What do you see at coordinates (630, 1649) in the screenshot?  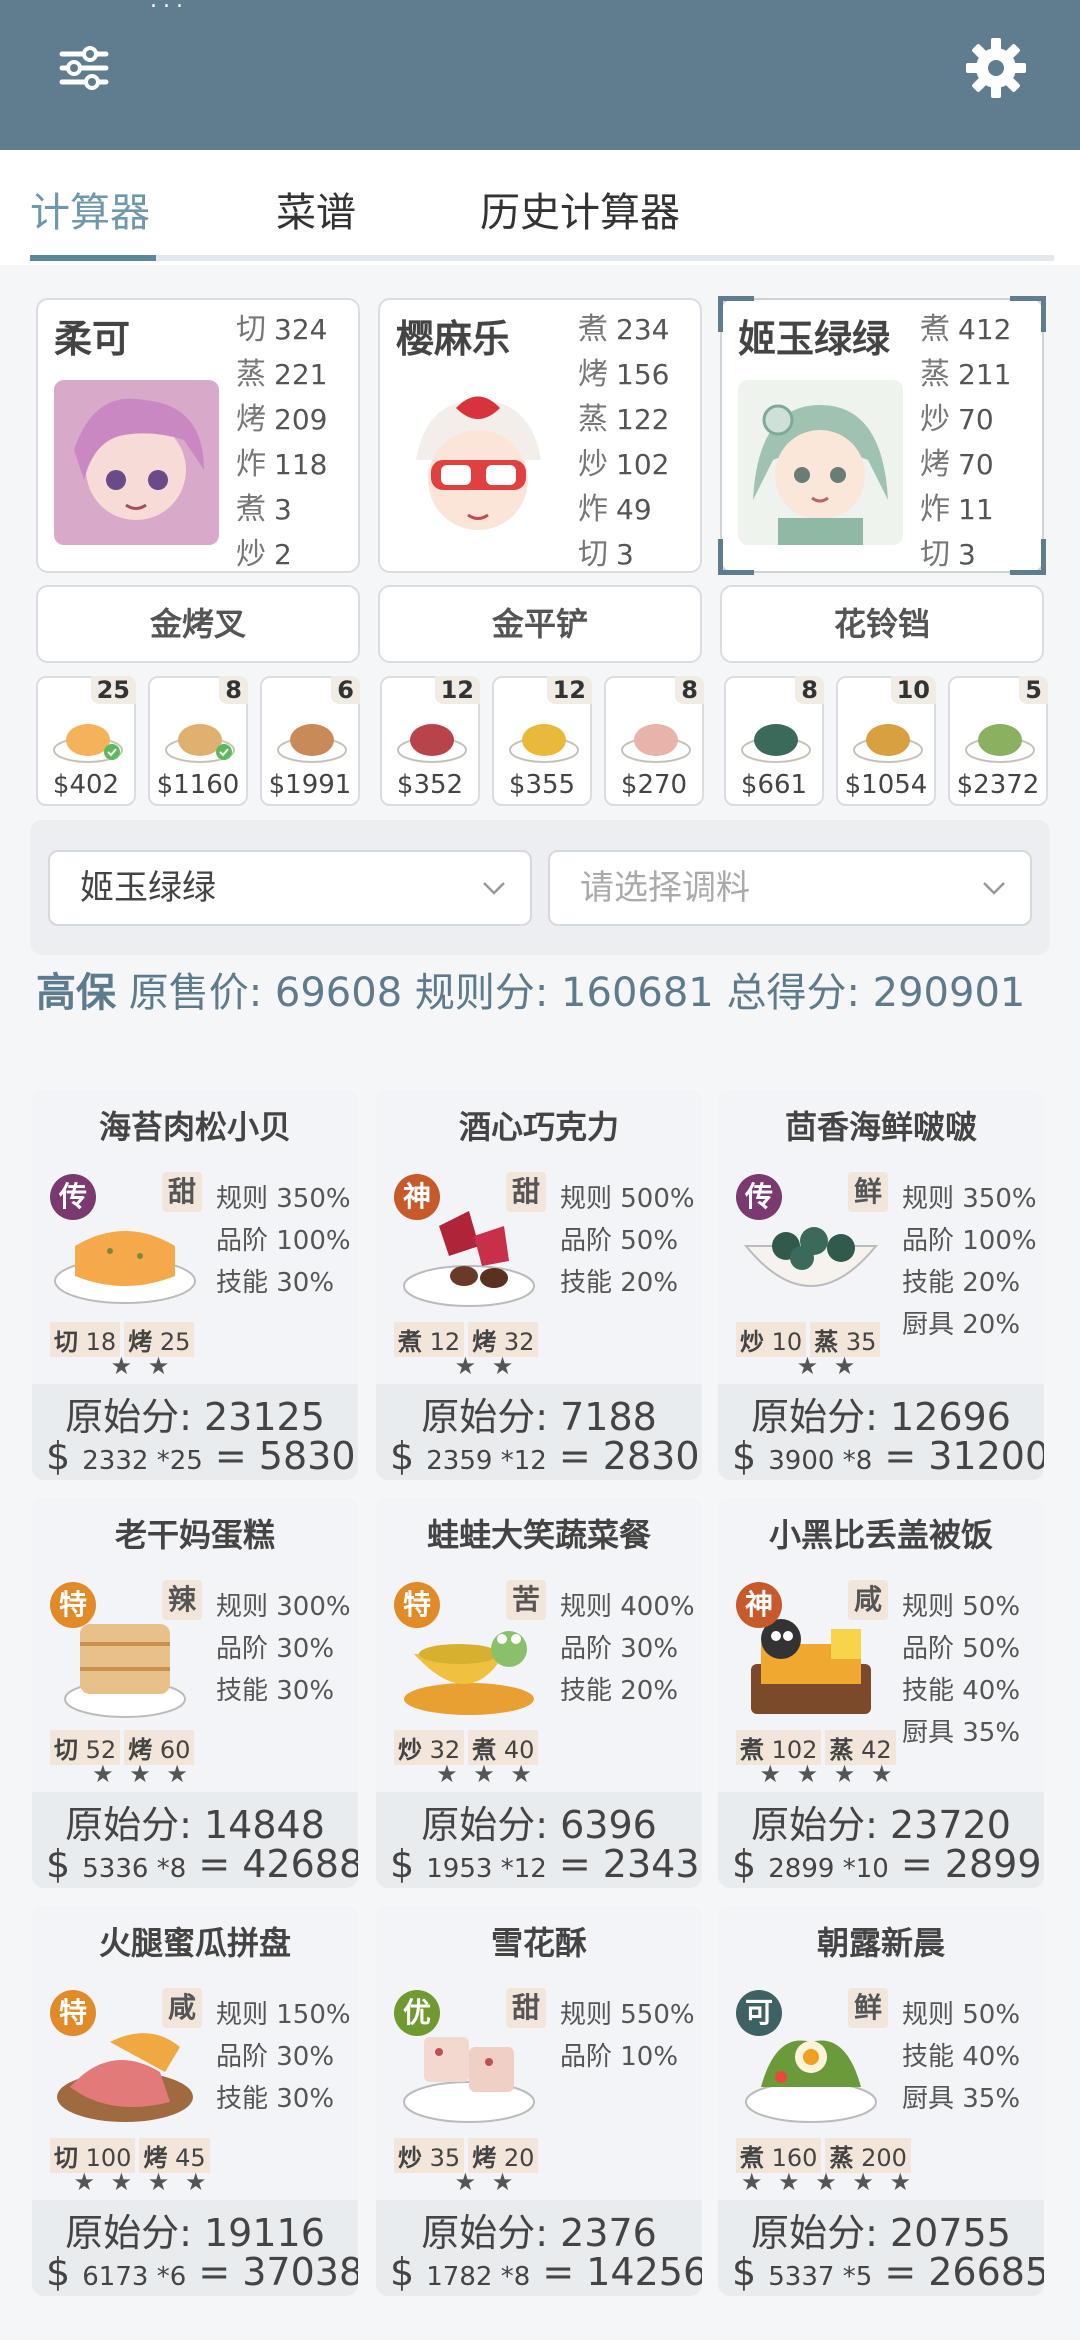 I see `rule-list: 规则 400% 品阶 30% 技能 20%` at bounding box center [630, 1649].